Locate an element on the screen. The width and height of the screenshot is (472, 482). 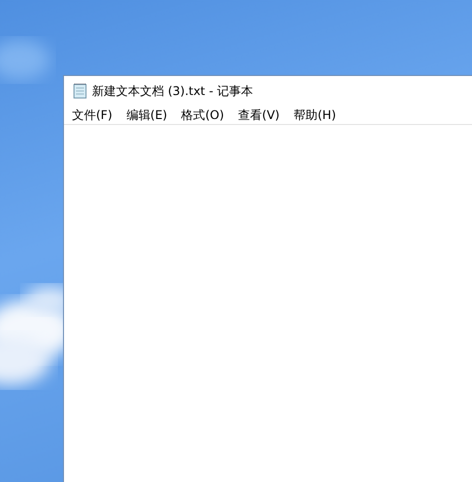
menu-item: 文件(F) is located at coordinates (92, 115).